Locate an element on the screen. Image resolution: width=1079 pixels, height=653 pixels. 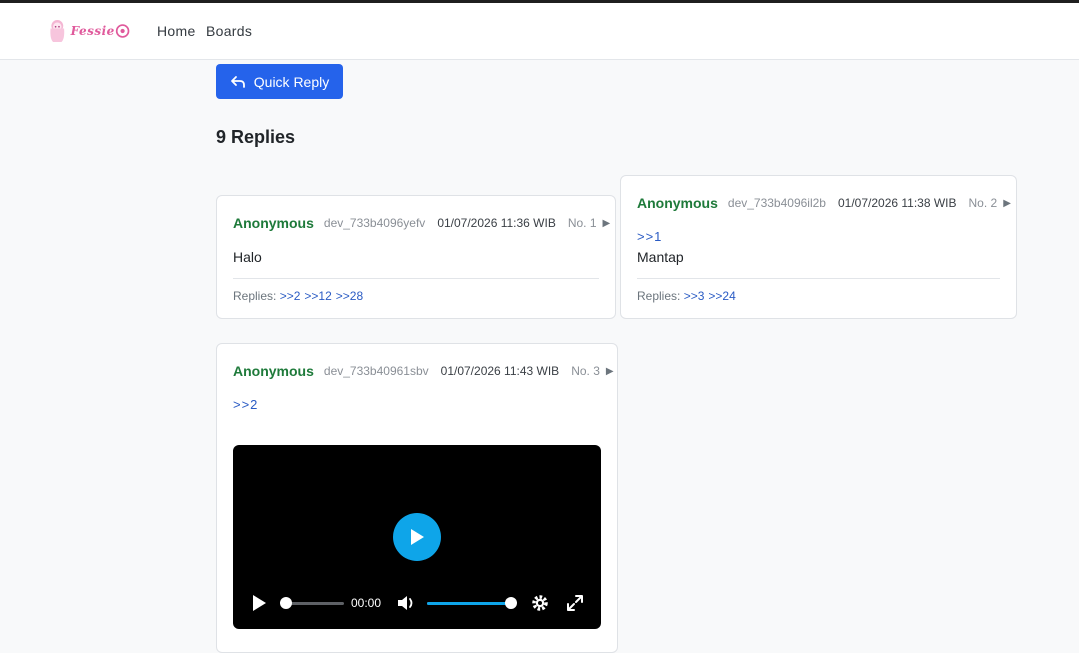
seek-handle is located at coordinates (286, 603).